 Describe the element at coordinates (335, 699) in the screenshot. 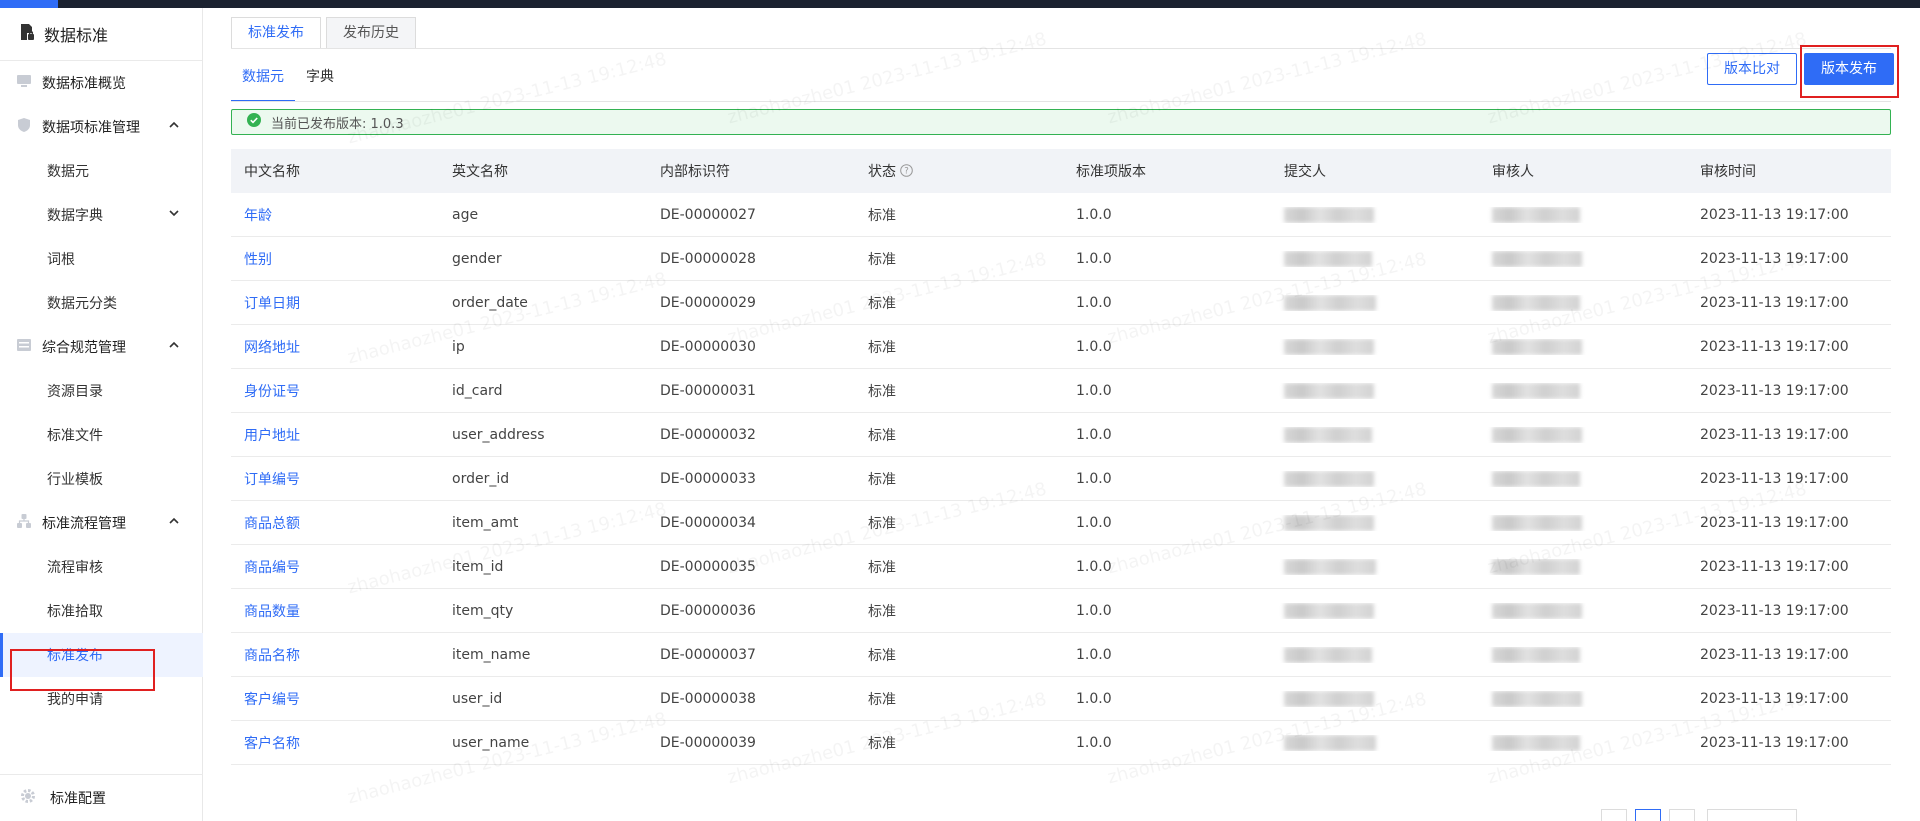

I see `cell-chinese-name: 客户编号` at that location.